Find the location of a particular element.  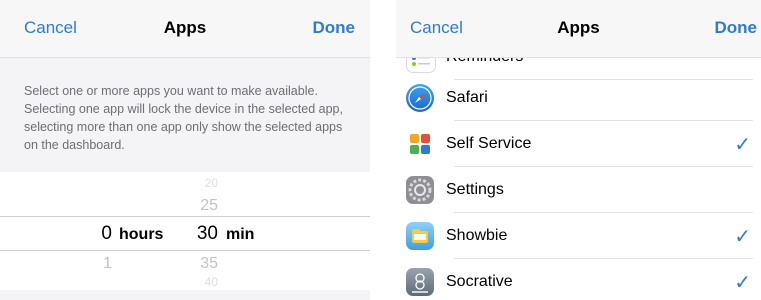

app-name: Settings is located at coordinates (475, 189).